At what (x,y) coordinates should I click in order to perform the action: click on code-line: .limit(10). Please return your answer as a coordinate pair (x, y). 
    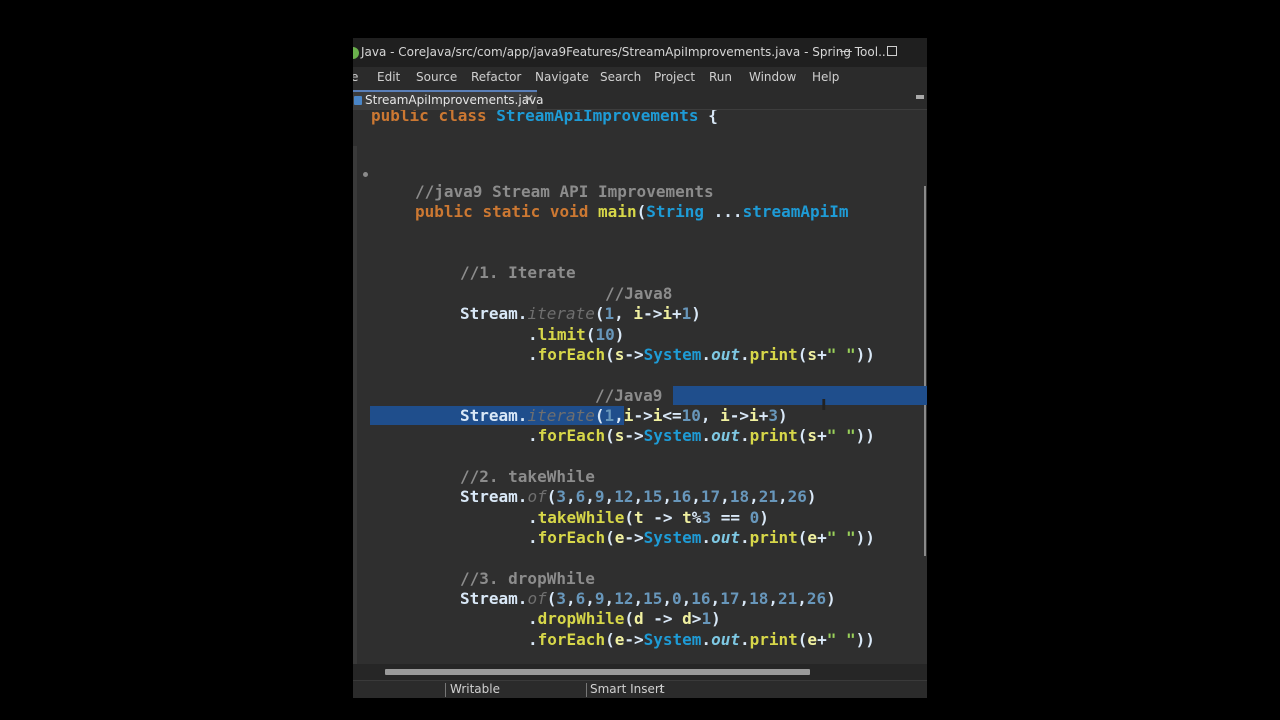
    Looking at the image, I should click on (576, 334).